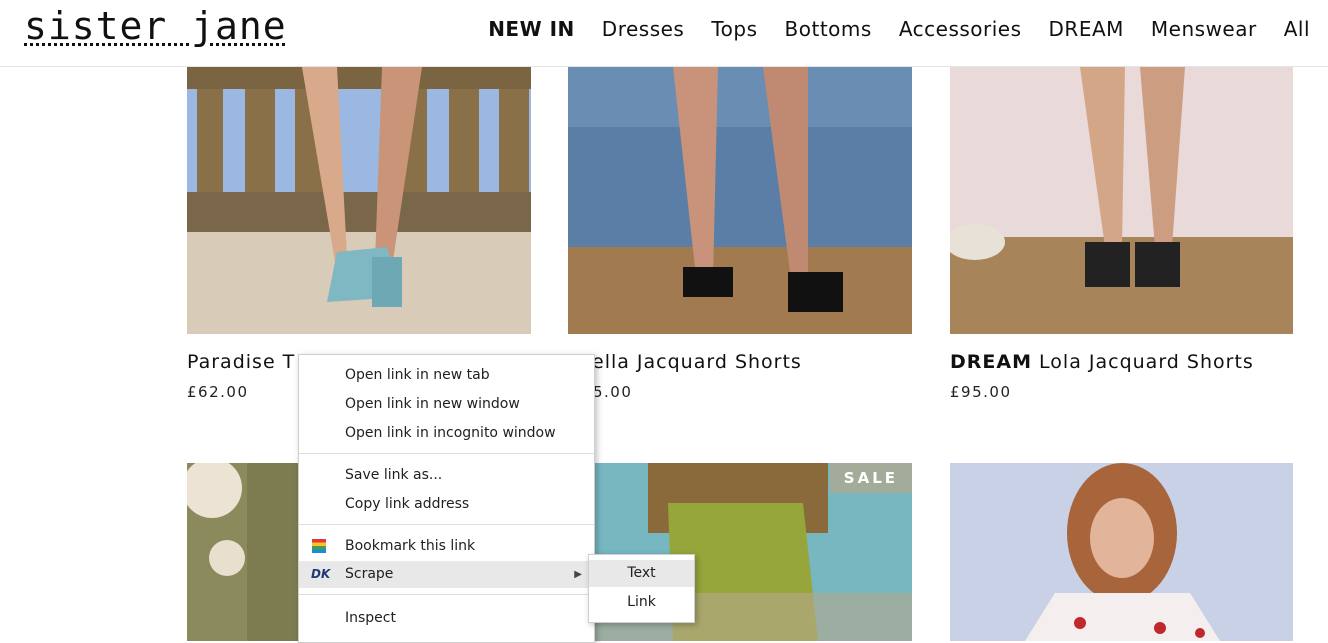 The image size is (1328, 643). What do you see at coordinates (613, 392) in the screenshot?
I see `product-price-ella: 5.00` at bounding box center [613, 392].